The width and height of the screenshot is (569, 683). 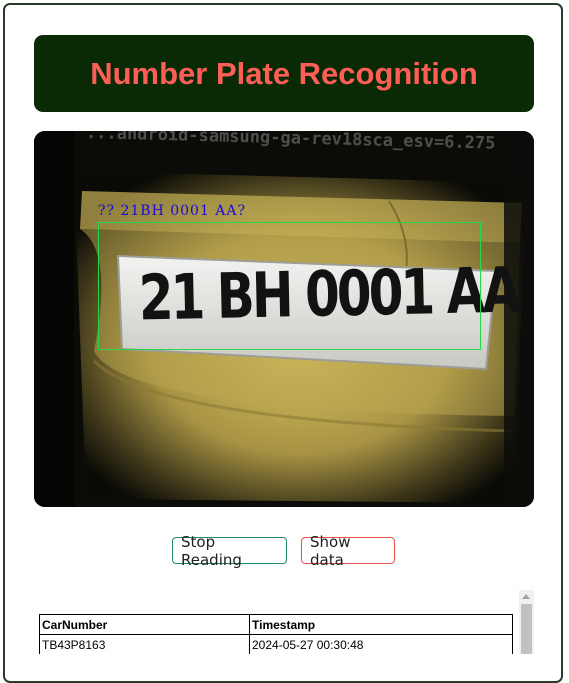 What do you see at coordinates (144, 624) in the screenshot?
I see `column-header-carnumber: CarNumber` at bounding box center [144, 624].